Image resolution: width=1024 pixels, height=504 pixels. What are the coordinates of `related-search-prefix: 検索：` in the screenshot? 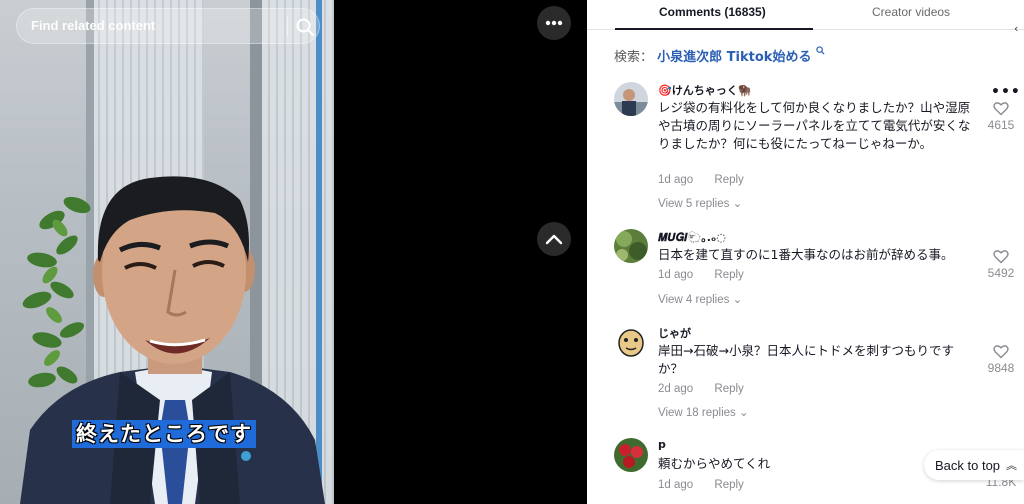 It's located at (634, 57).